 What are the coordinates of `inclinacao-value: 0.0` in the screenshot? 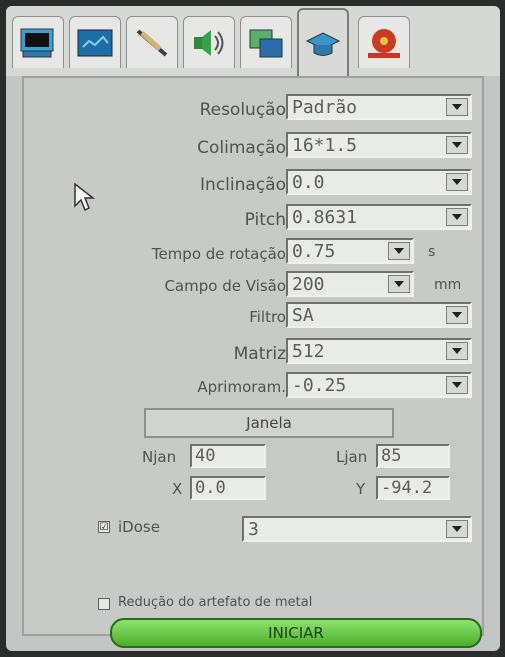 It's located at (308, 182).